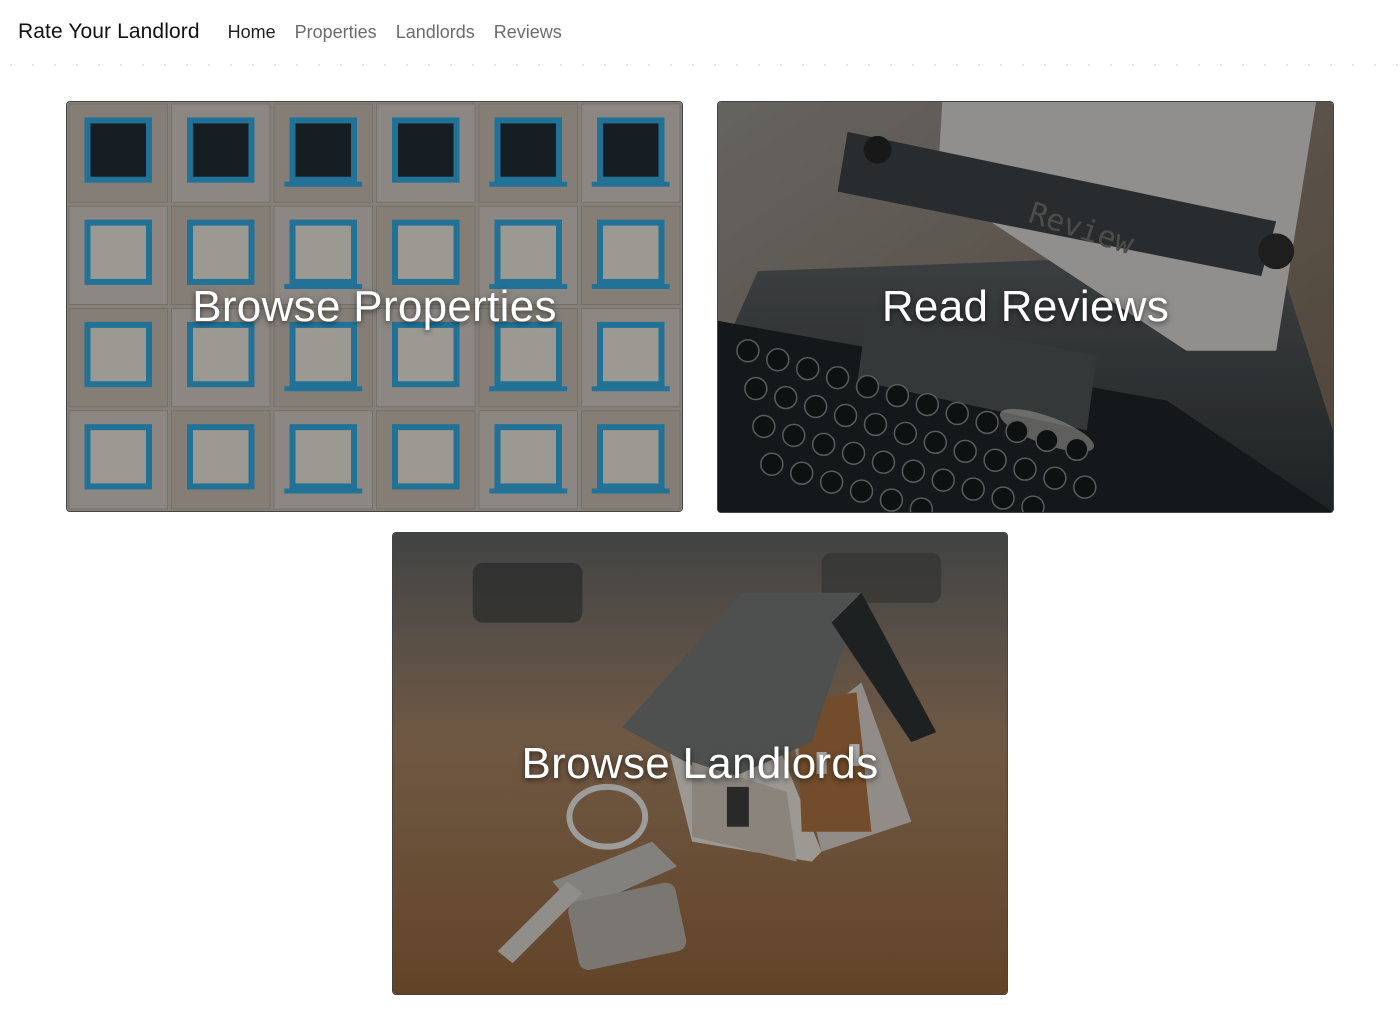 The width and height of the screenshot is (1400, 1036). I want to click on read-reviews-label: Read Reviews, so click(1025, 306).